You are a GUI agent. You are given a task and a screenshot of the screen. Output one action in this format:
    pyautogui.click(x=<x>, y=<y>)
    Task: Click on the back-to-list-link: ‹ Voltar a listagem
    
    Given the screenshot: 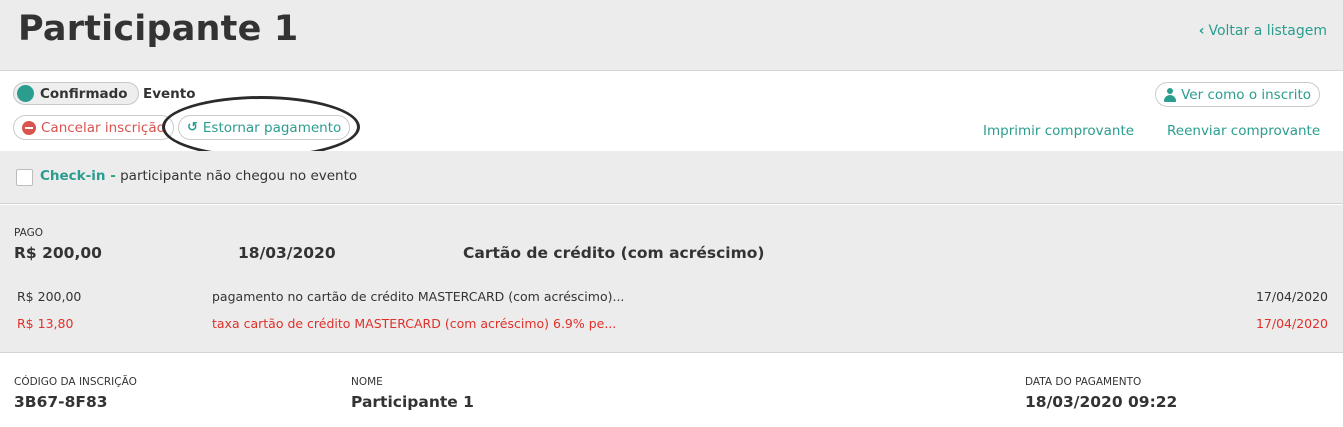 What is the action you would take?
    pyautogui.click(x=1263, y=31)
    